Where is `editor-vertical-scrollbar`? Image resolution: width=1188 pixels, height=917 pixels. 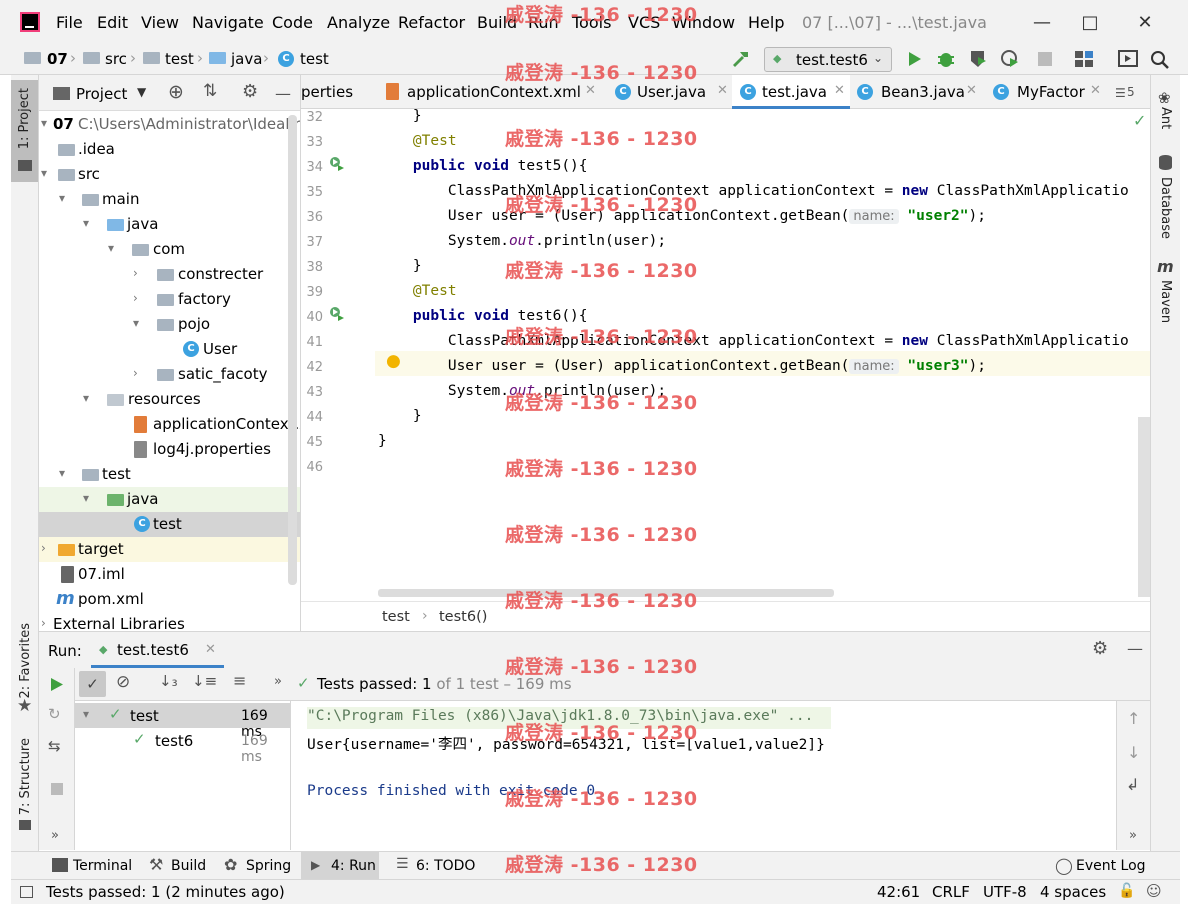 editor-vertical-scrollbar is located at coordinates (1144, 507).